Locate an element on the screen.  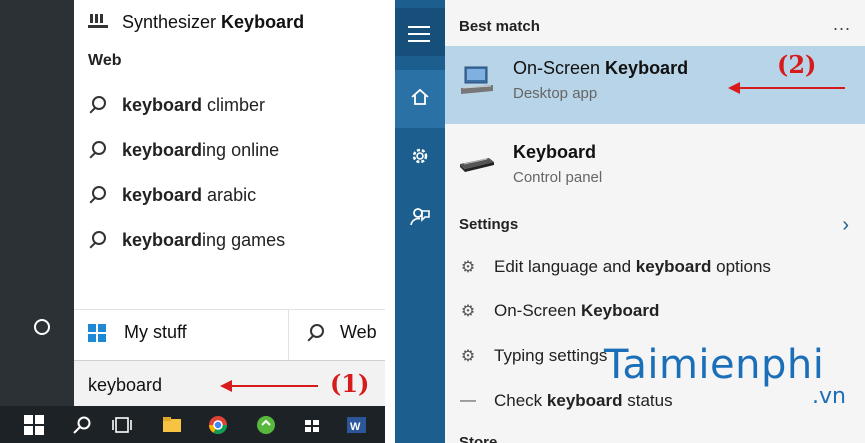
chrome-icon is located at coordinates (218, 425).